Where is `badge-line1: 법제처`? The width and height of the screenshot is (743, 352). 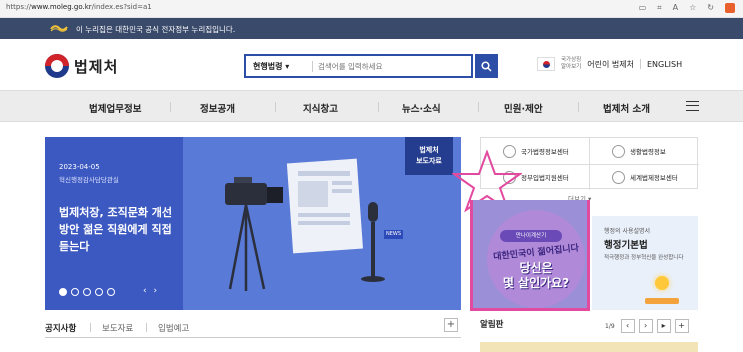
badge-line1: 법제처 is located at coordinates (429, 150).